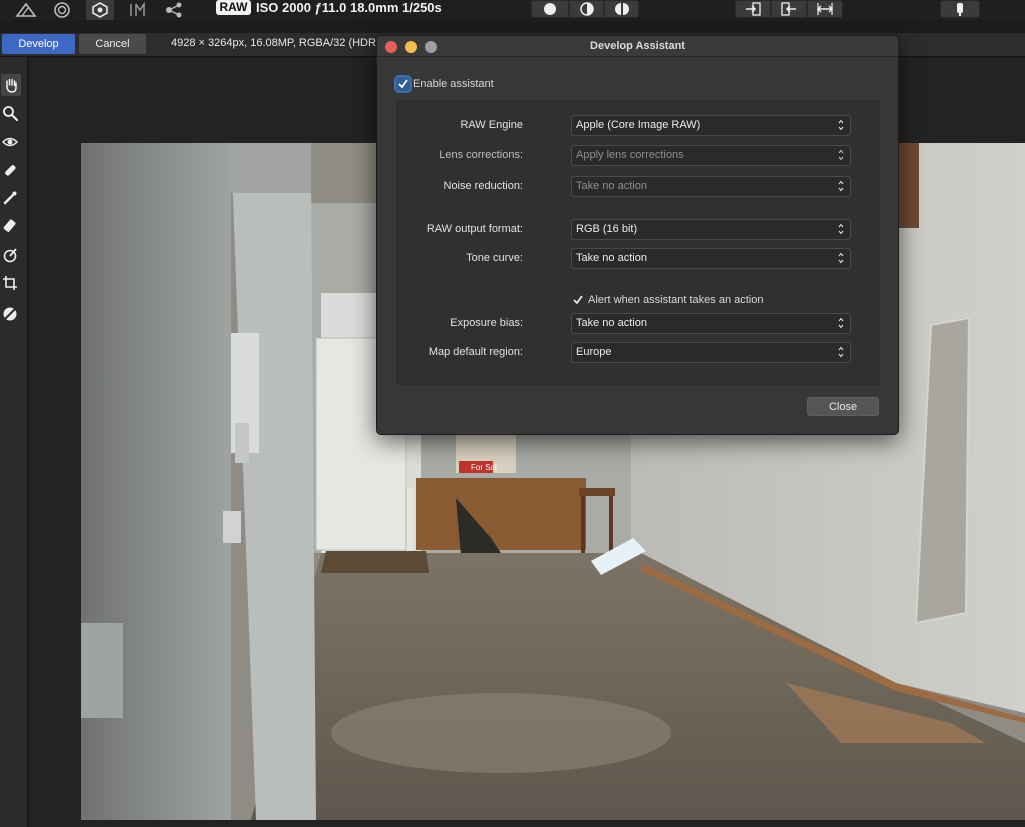 The image size is (1025, 827). Describe the element at coordinates (676, 300) in the screenshot. I see `alert-assistant-label: Alert when assistant takes an action` at that location.